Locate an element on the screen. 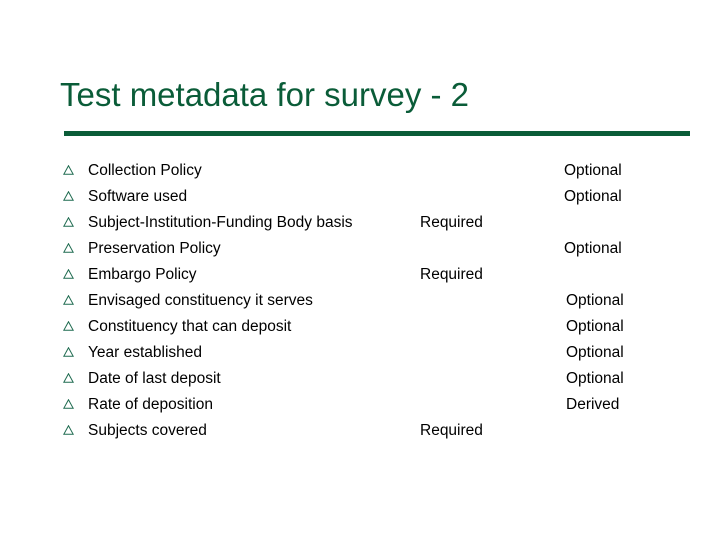 This screenshot has height=540, width=720. metadata-field-label: Envisaged constituency it serves is located at coordinates (200, 300).